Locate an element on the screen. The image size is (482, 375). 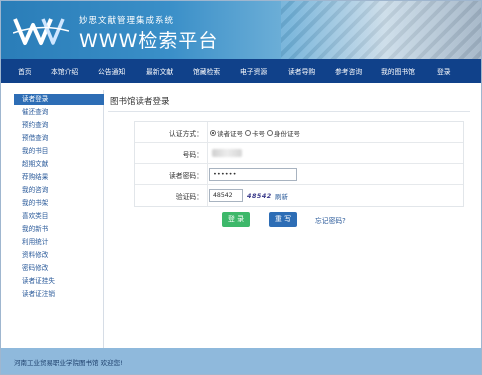
account-row: 号码： is located at coordinates (299, 153).